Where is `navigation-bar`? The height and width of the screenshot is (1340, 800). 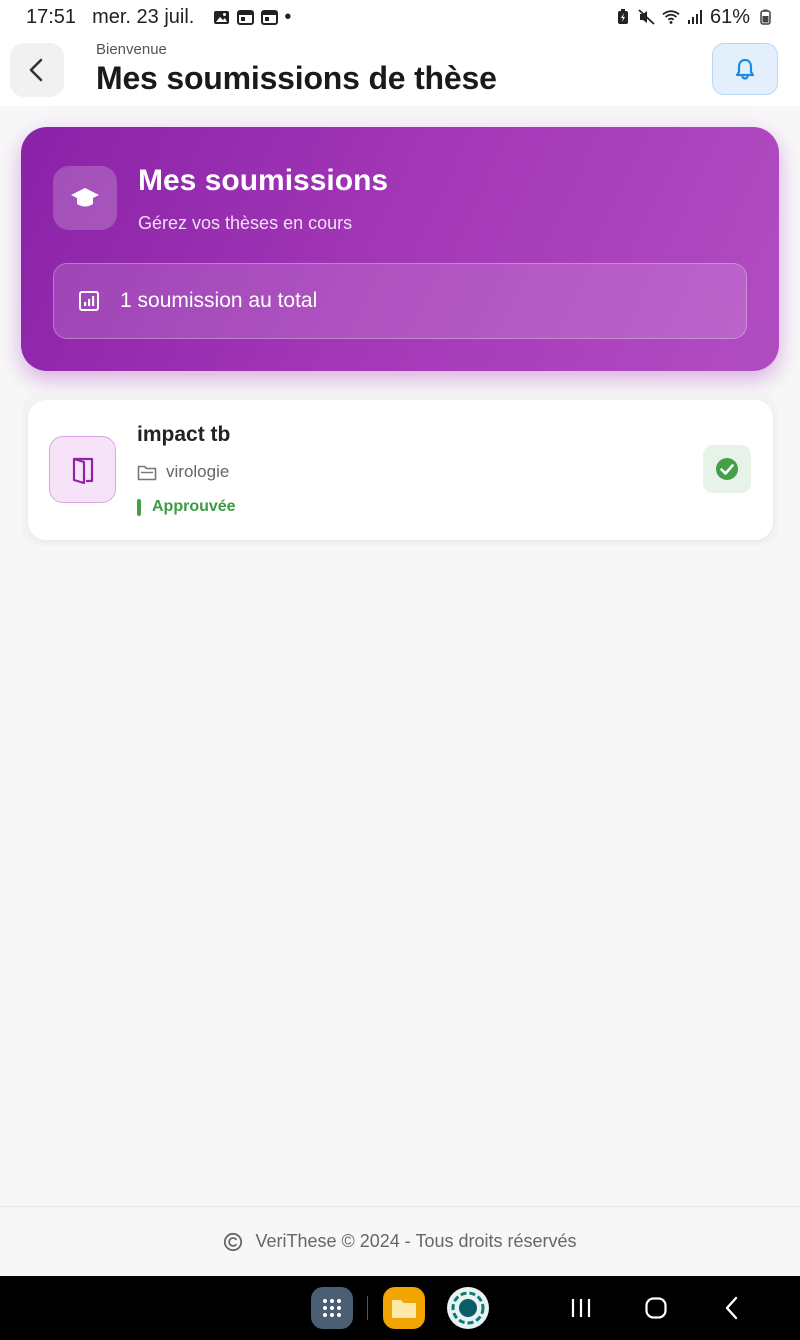
navigation-bar is located at coordinates (400, 1308).